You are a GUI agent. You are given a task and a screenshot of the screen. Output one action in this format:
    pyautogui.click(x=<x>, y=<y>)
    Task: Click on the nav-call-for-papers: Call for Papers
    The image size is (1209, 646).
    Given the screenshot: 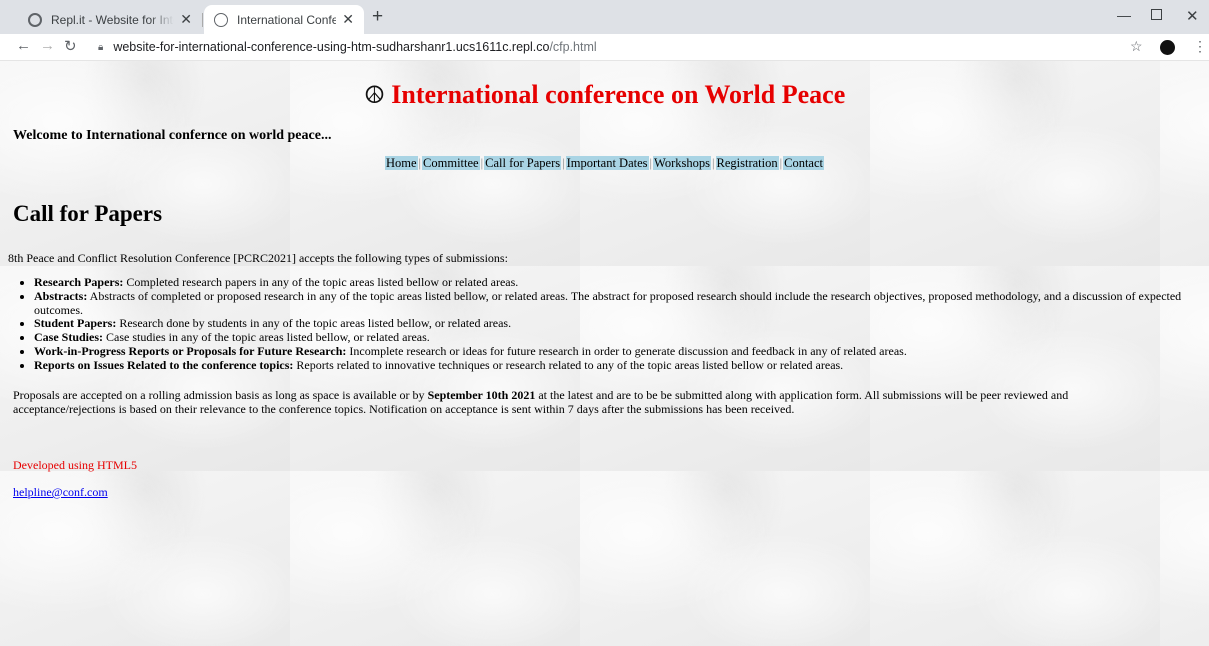 What is the action you would take?
    pyautogui.click(x=523, y=163)
    